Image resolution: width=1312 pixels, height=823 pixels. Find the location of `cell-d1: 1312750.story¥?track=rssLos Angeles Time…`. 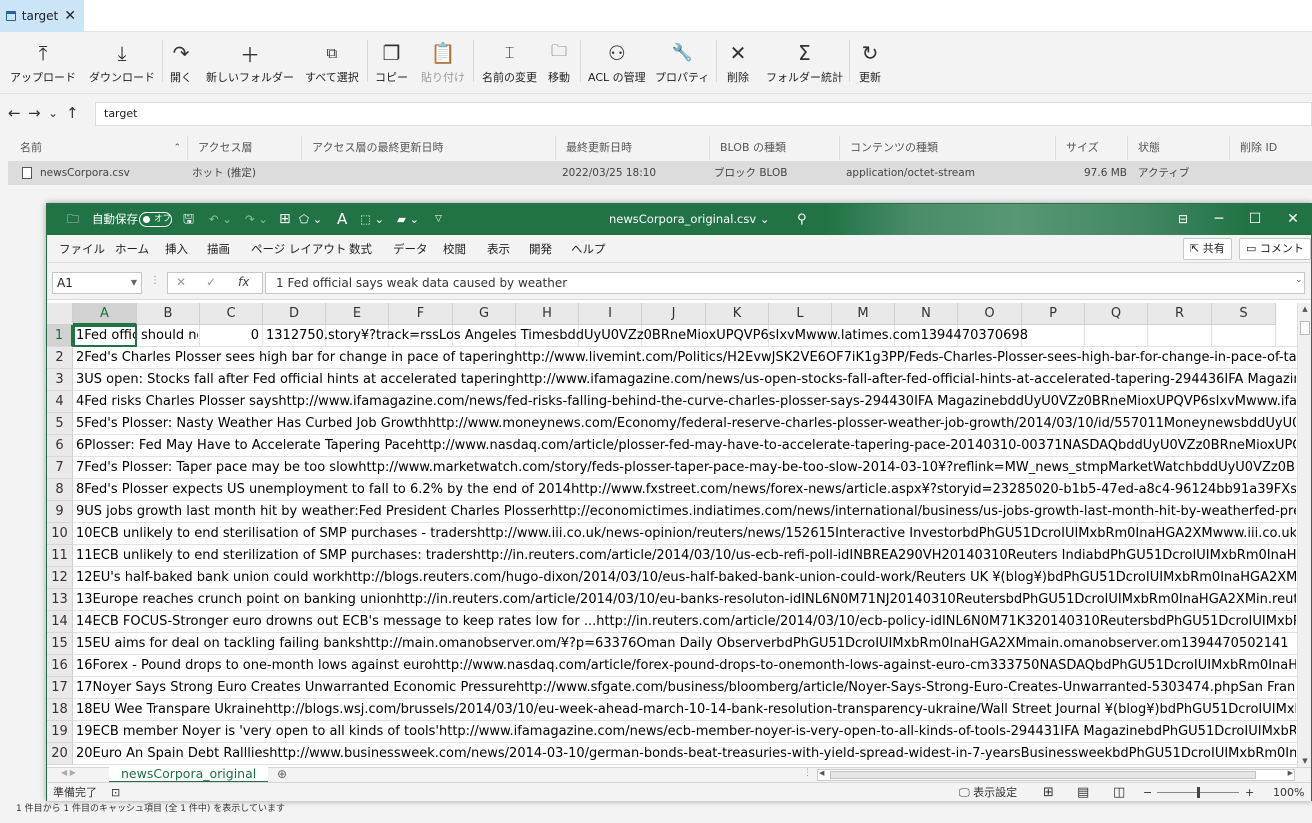

cell-d1: 1312750.story¥?track=rssLos Angeles Time… is located at coordinates (788, 336).